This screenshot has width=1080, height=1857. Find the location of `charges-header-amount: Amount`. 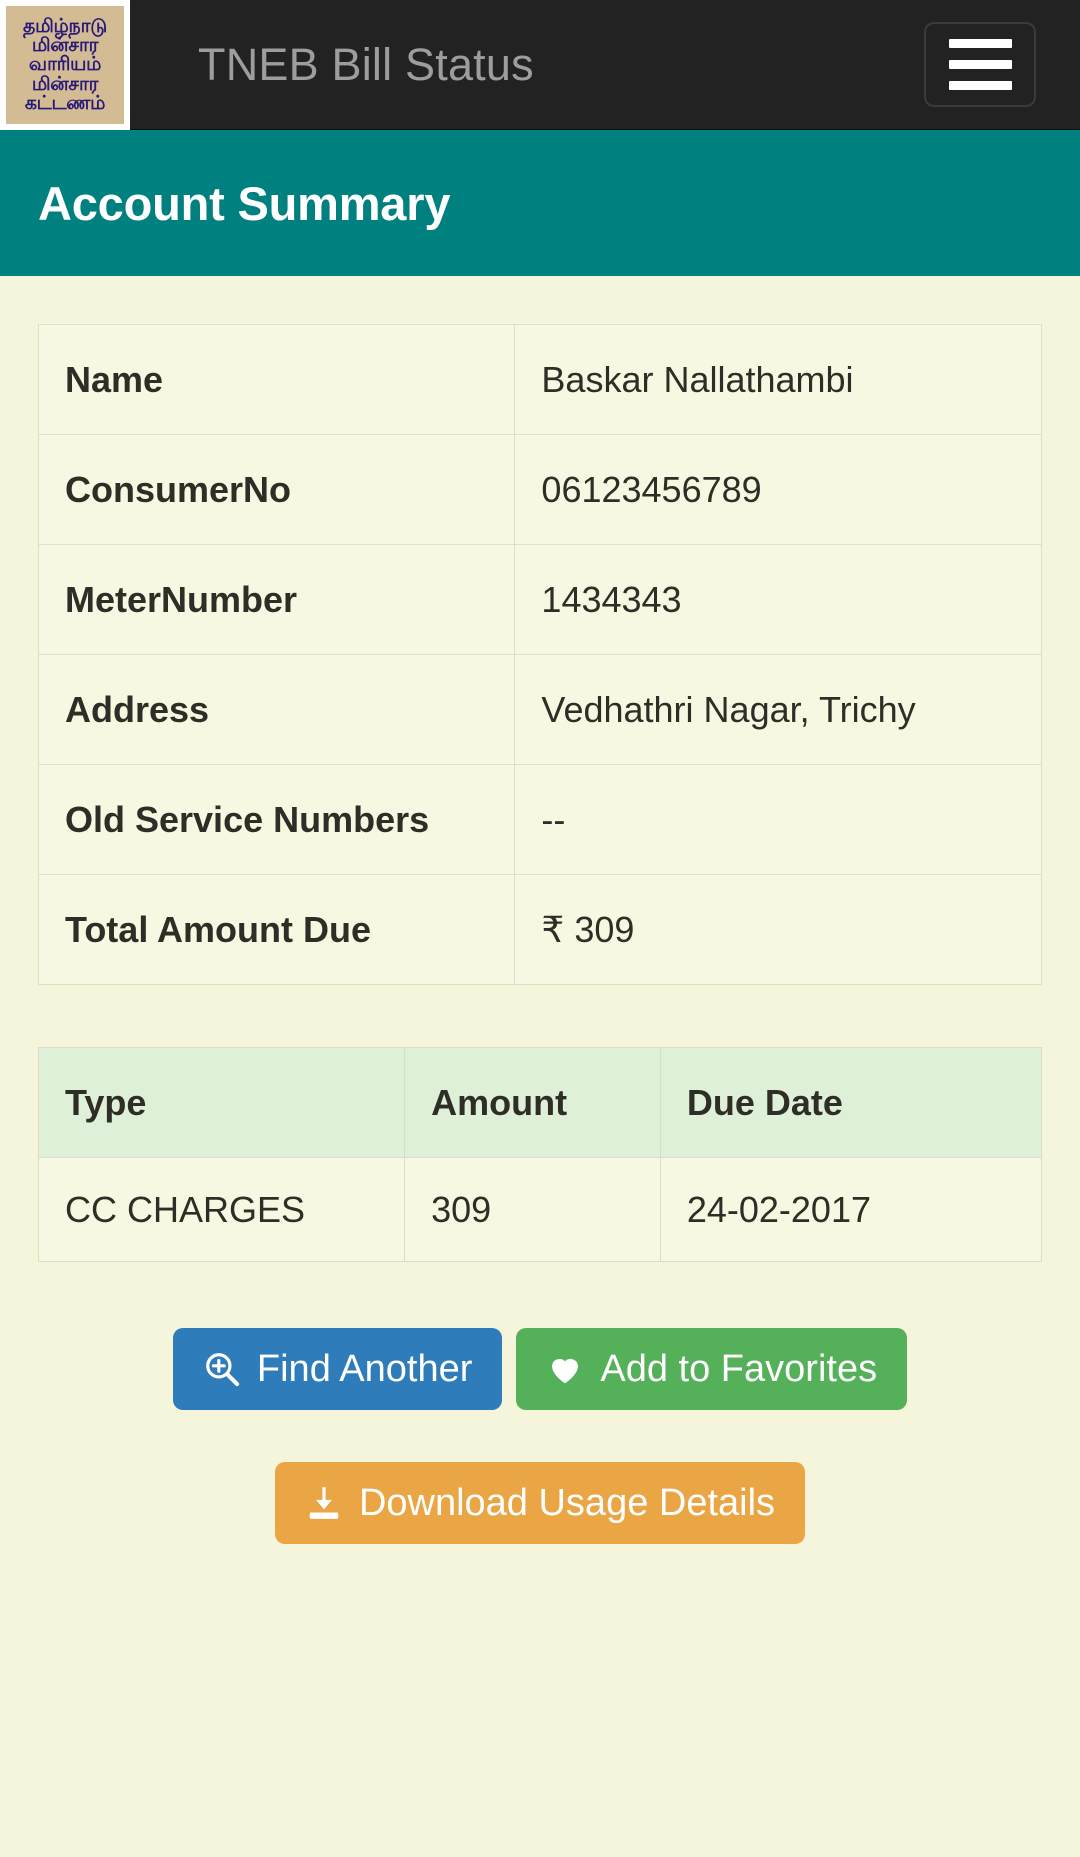

charges-header-amount: Amount is located at coordinates (532, 1102).